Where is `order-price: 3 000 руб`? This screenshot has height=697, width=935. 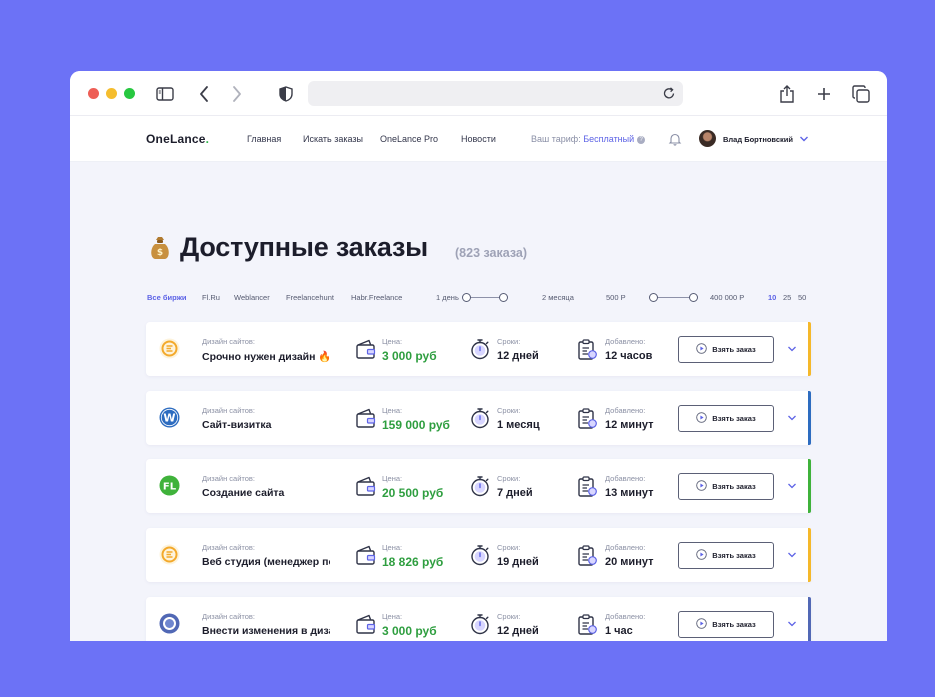 order-price: 3 000 руб is located at coordinates (409, 630).